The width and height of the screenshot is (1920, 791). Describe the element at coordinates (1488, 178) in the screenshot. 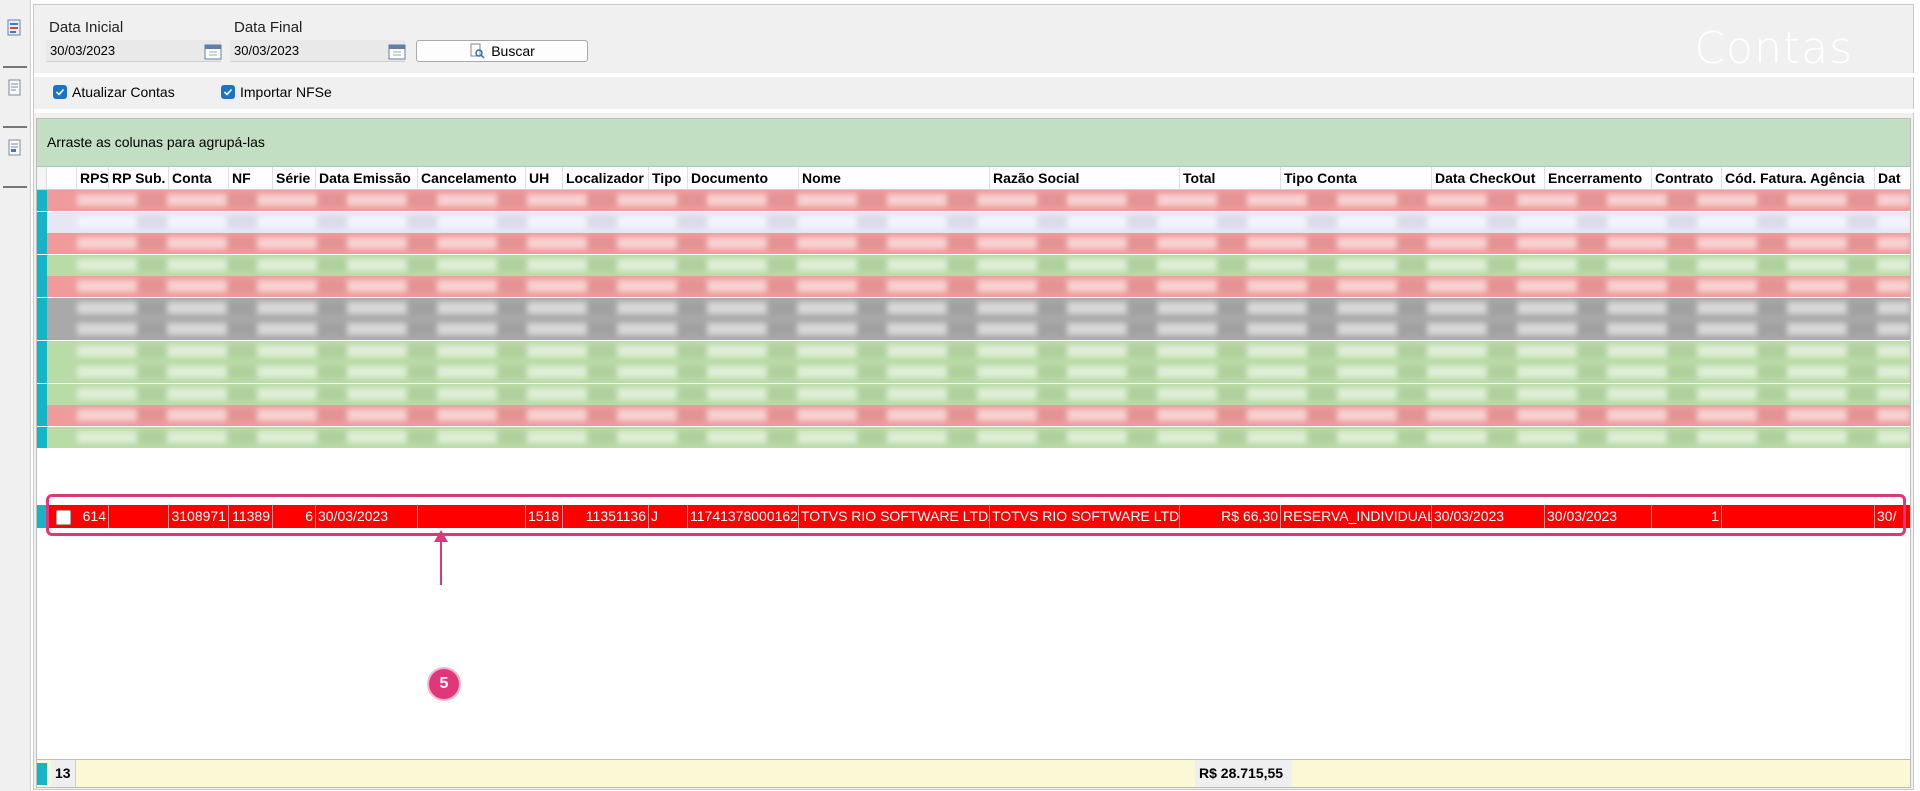

I see `column-data-checkout: Data CheckOut` at that location.